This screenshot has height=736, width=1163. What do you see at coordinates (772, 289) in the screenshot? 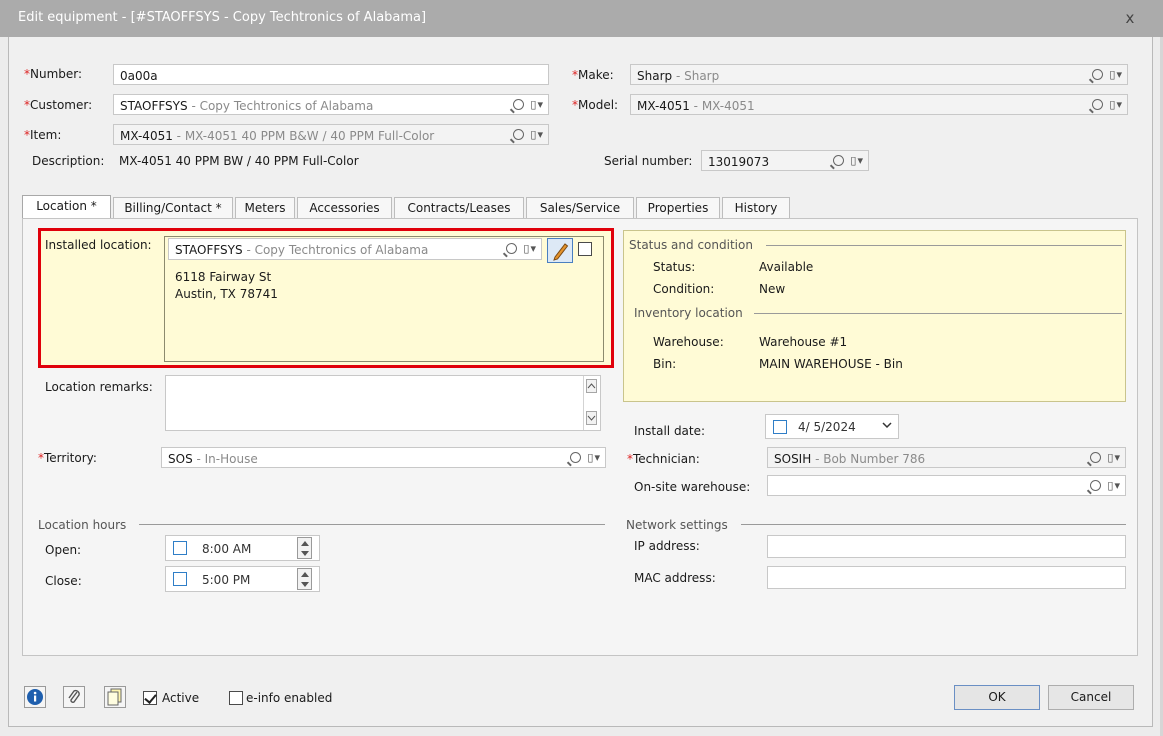
I see `condition-value: New` at bounding box center [772, 289].